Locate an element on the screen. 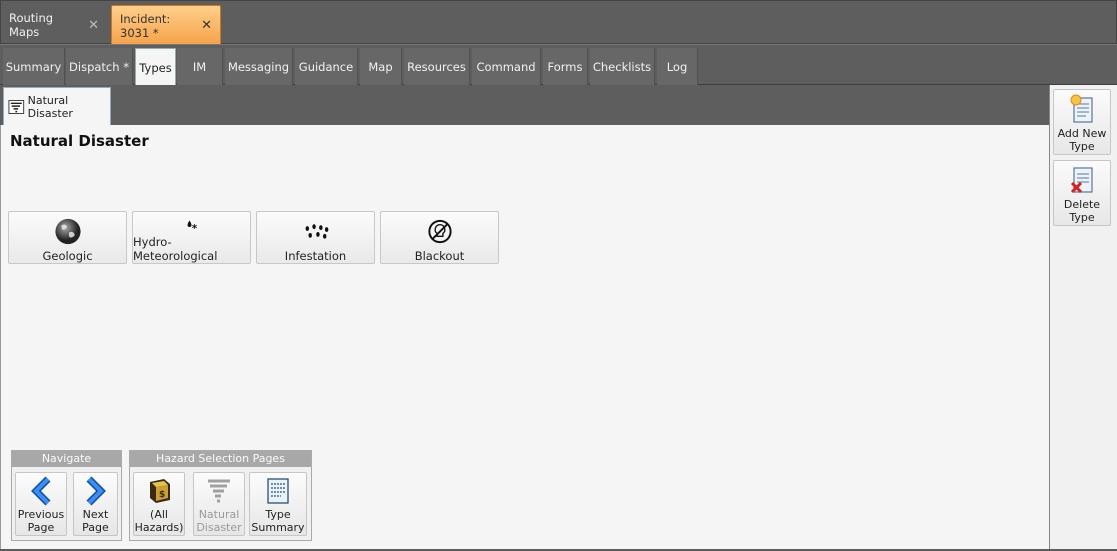  doc-tab-incident: Incident: 3031 * ✕ is located at coordinates (166, 25).